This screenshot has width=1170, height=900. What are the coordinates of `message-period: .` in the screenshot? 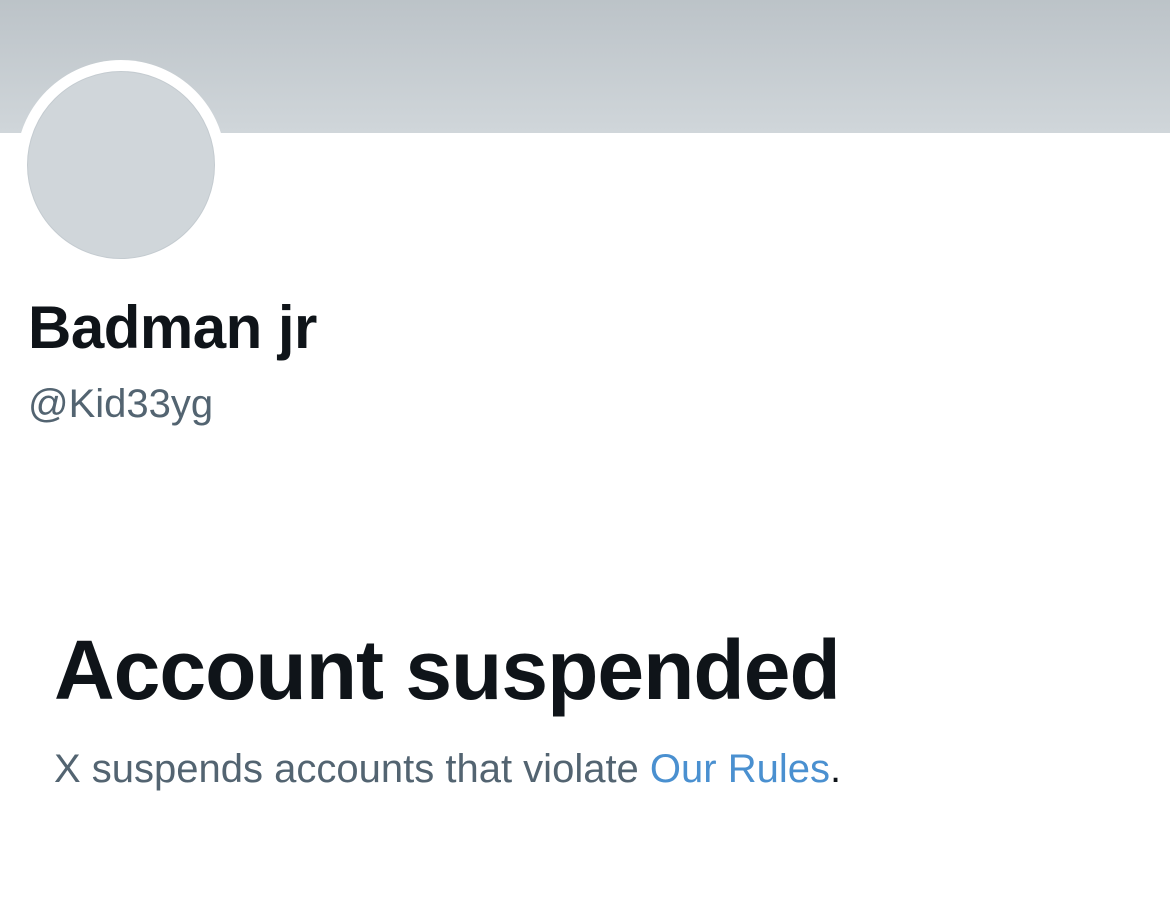 It's located at (835, 769).